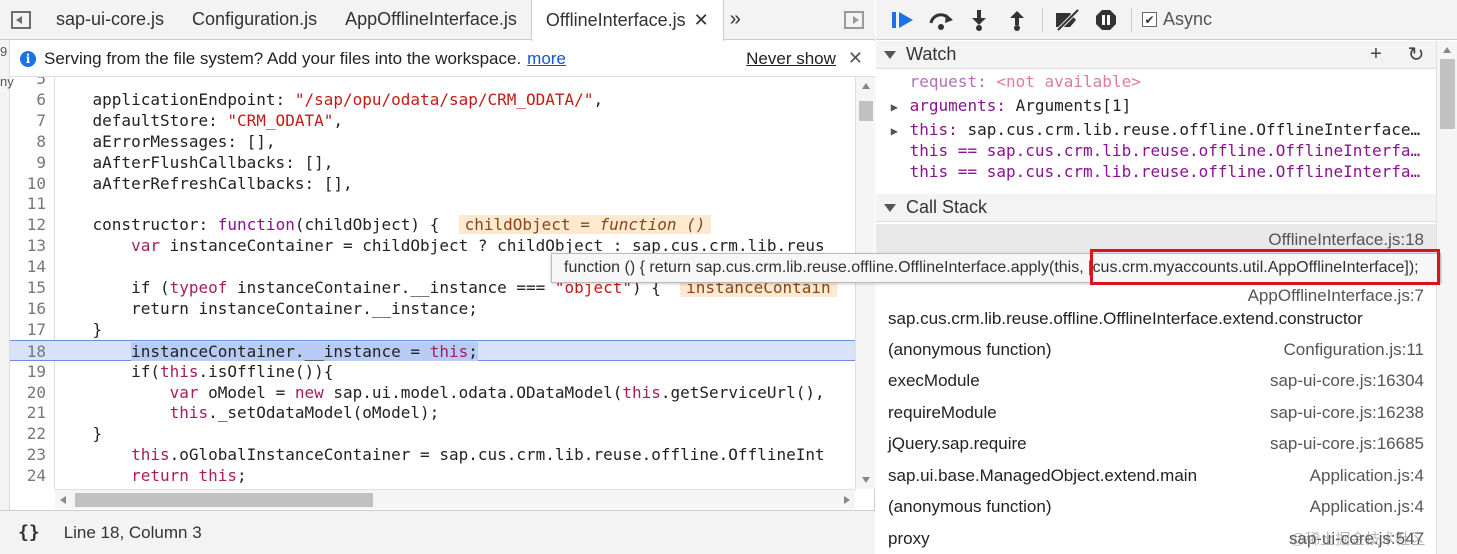 Image resolution: width=1457 pixels, height=554 pixels. What do you see at coordinates (903, 20) in the screenshot?
I see `resume-button` at bounding box center [903, 20].